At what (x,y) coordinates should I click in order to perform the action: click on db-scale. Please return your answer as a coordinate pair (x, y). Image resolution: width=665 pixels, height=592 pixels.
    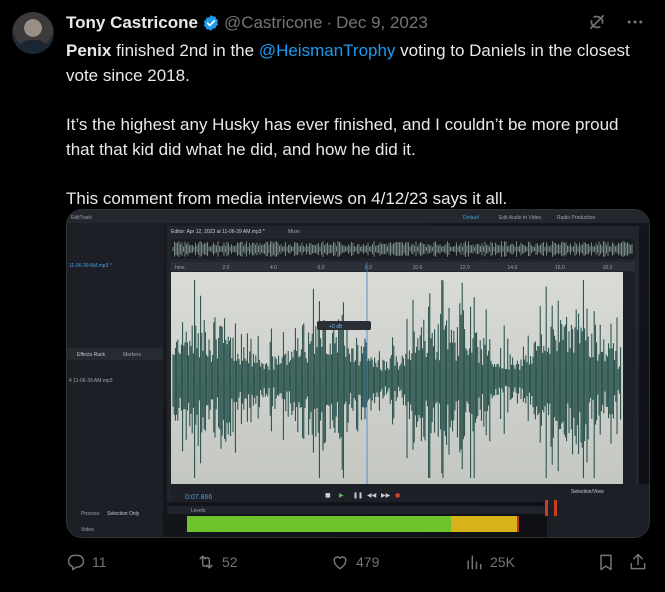
    Looking at the image, I should click on (629, 378).